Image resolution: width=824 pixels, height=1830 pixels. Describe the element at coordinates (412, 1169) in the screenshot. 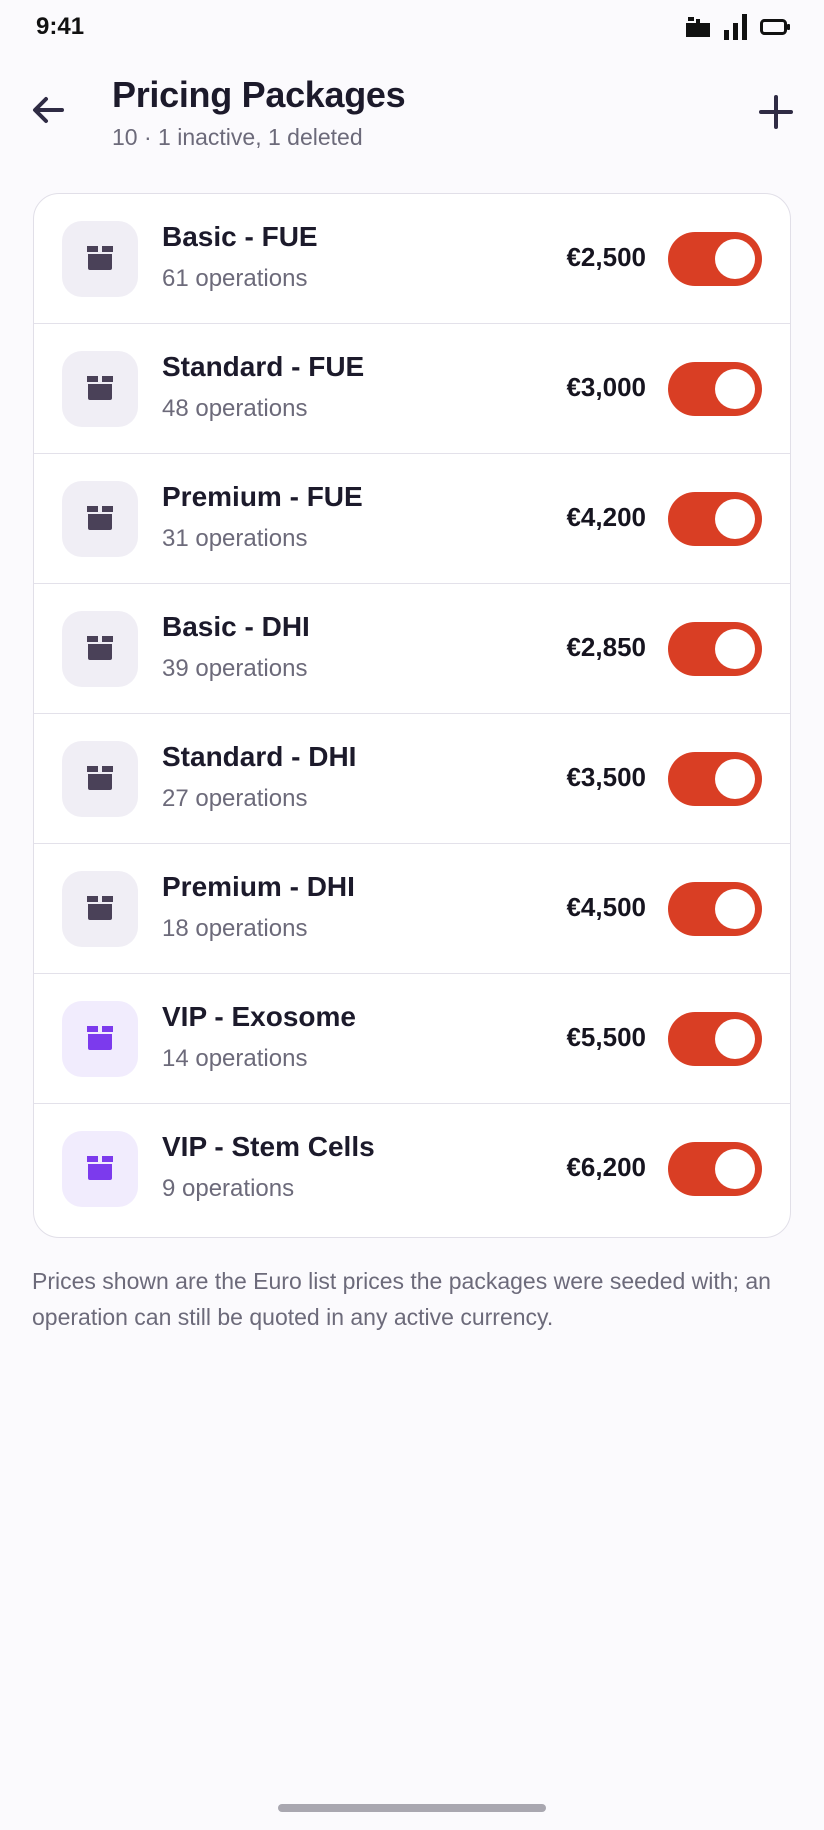

I see `package-row: VIP - Stem Cells 9 operations €6,200` at that location.